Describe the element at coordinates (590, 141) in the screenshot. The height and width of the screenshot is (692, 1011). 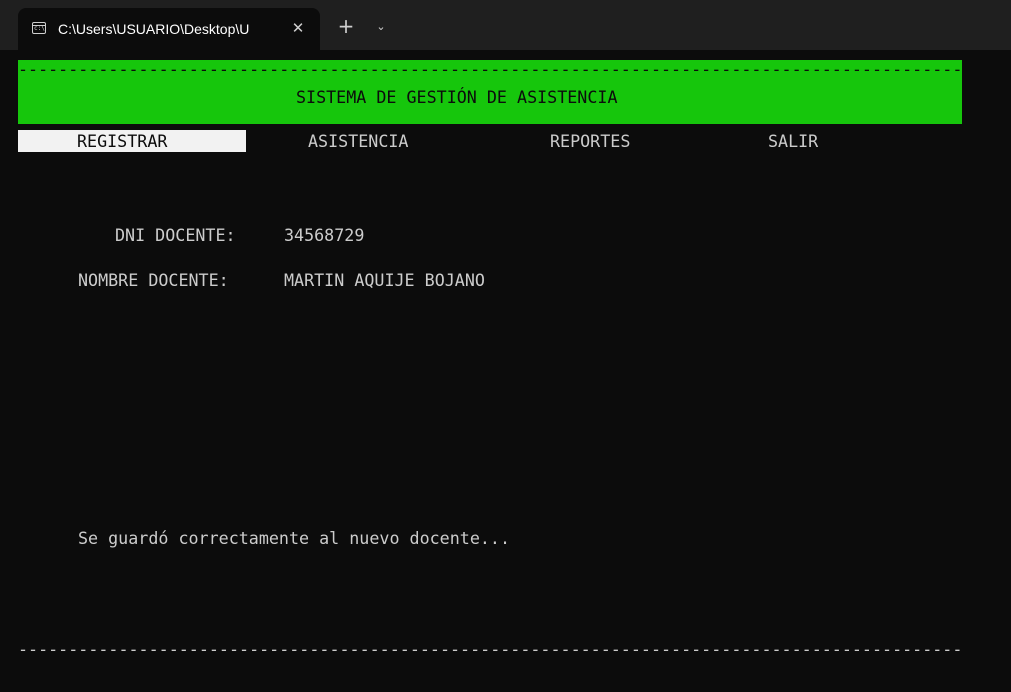
I see `menu-item-reportes: REPORTES` at that location.